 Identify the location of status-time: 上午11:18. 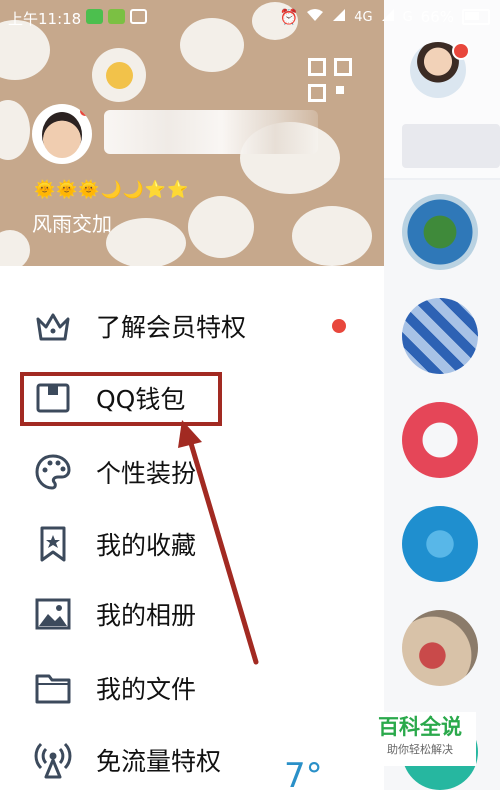
(45, 19).